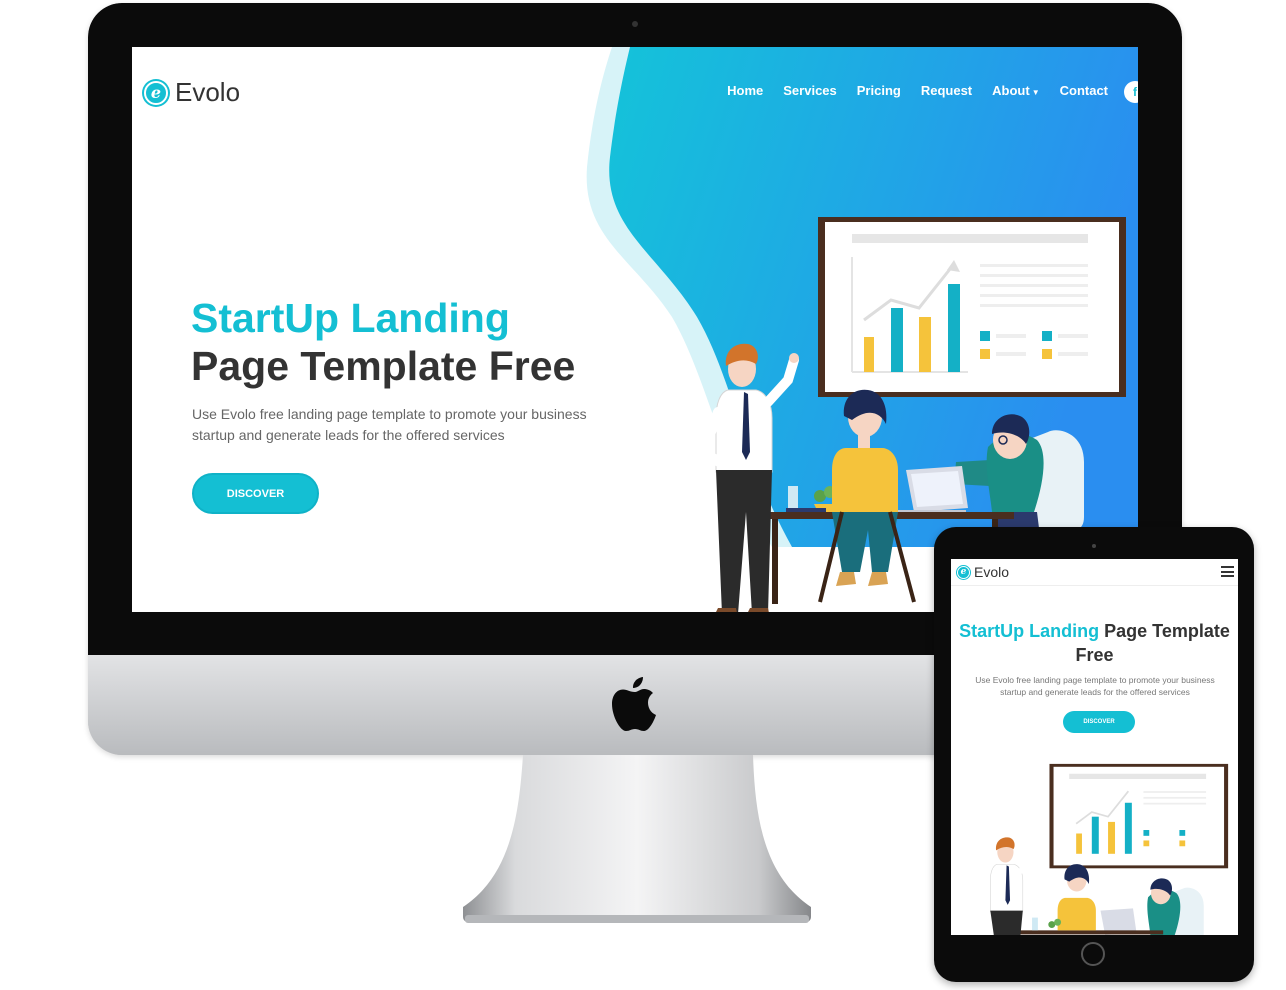  I want to click on hero-title: StartUp Landing Page Template Free, so click(1094, 643).